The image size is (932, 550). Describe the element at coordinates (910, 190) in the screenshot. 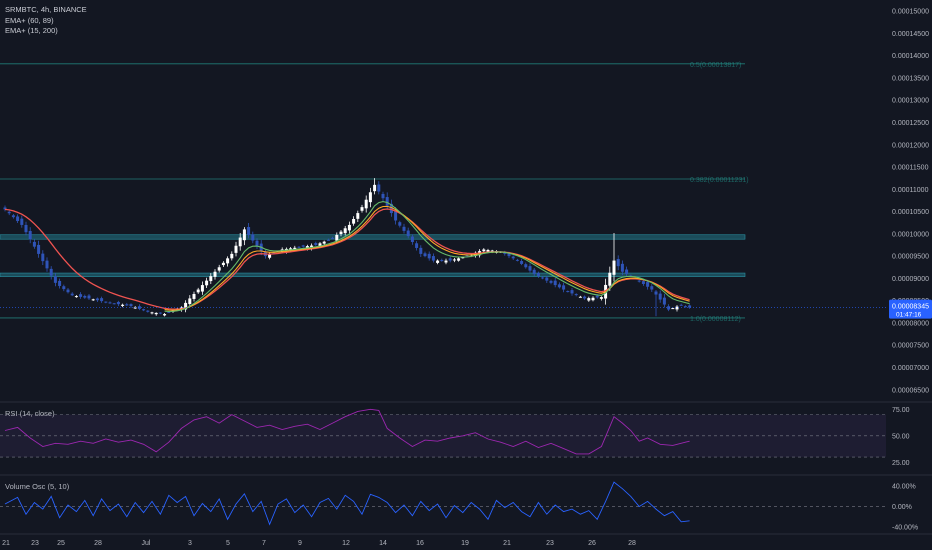

I see `price-axis-tick: 0.00011000` at that location.